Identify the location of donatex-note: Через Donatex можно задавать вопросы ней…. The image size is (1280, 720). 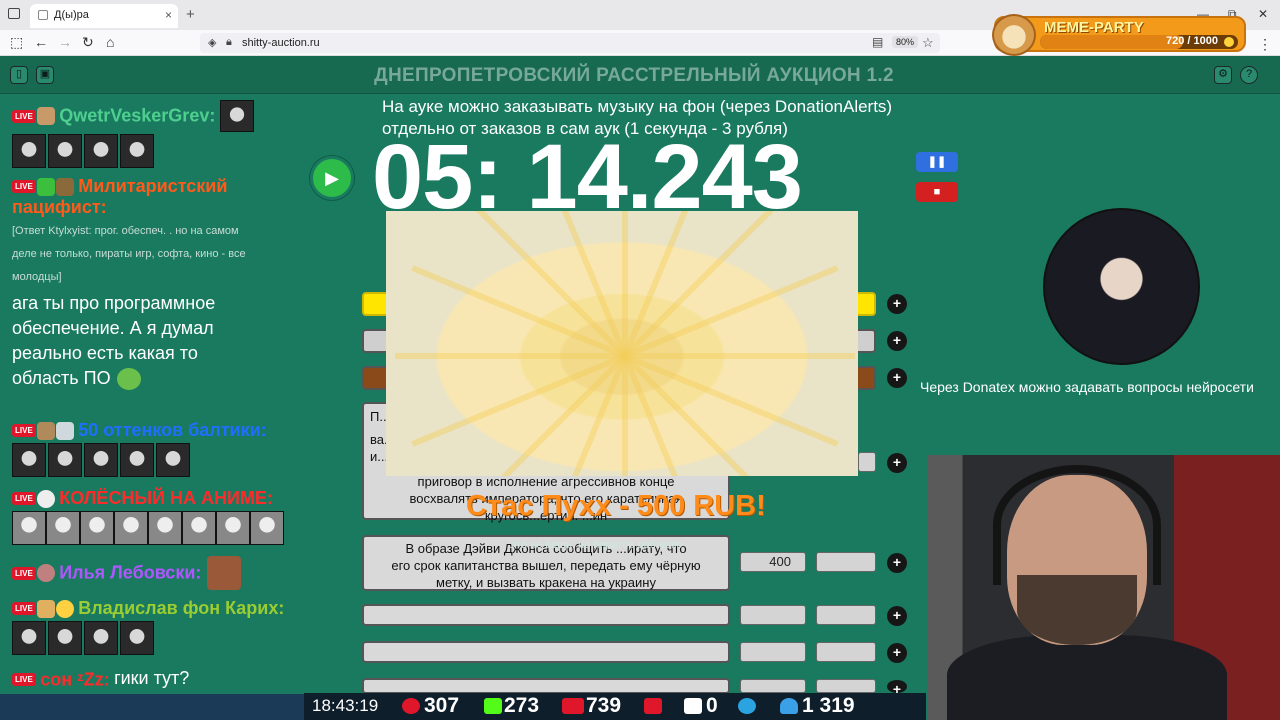
(1087, 387).